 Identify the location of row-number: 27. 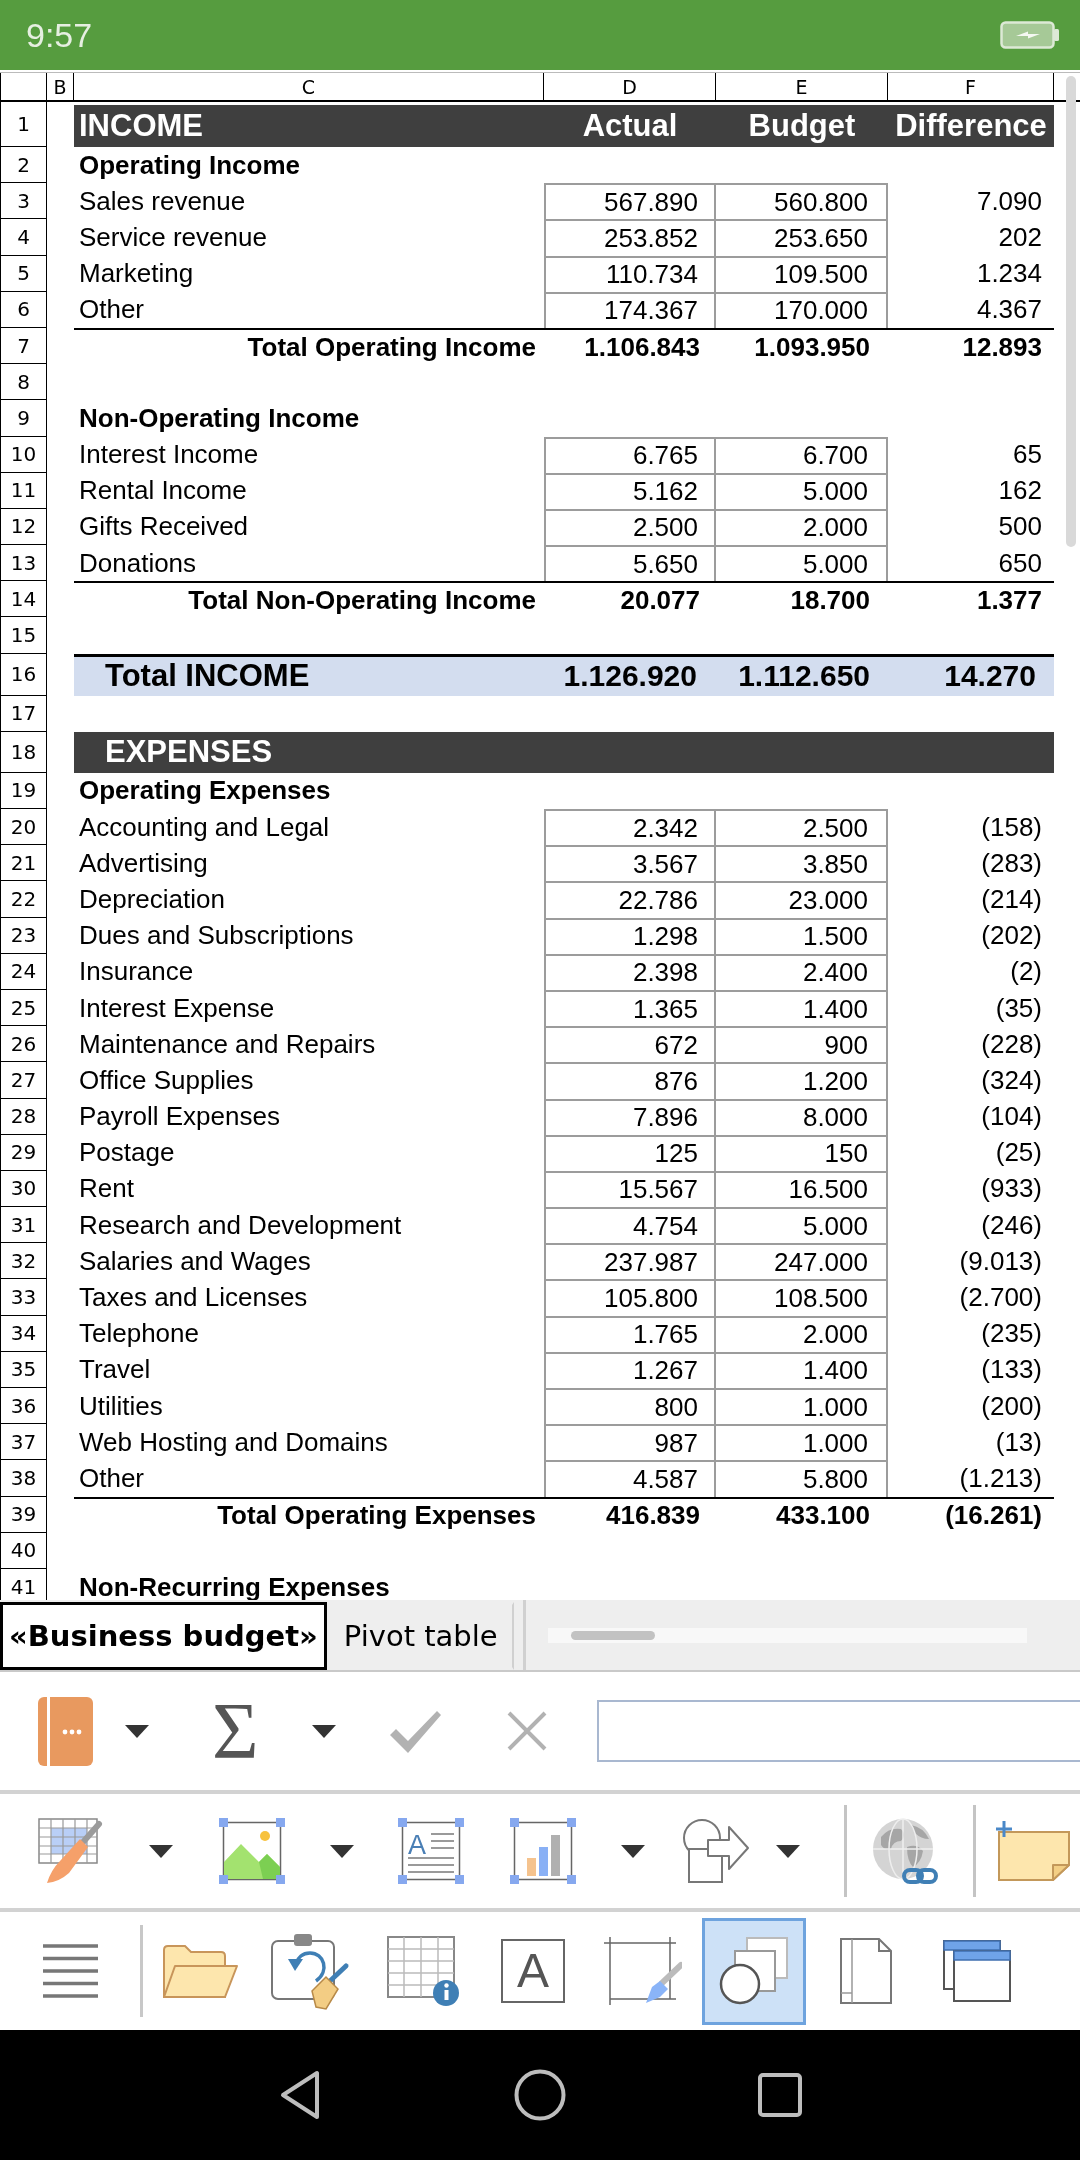
(23, 1080).